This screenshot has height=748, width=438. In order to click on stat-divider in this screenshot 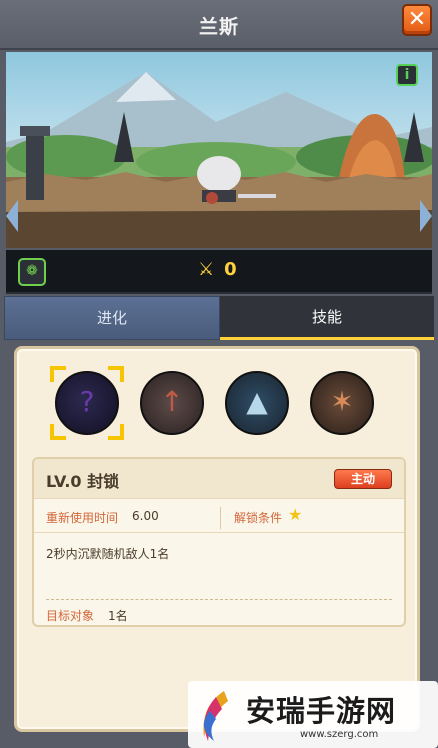, I will do `click(220, 518)`.